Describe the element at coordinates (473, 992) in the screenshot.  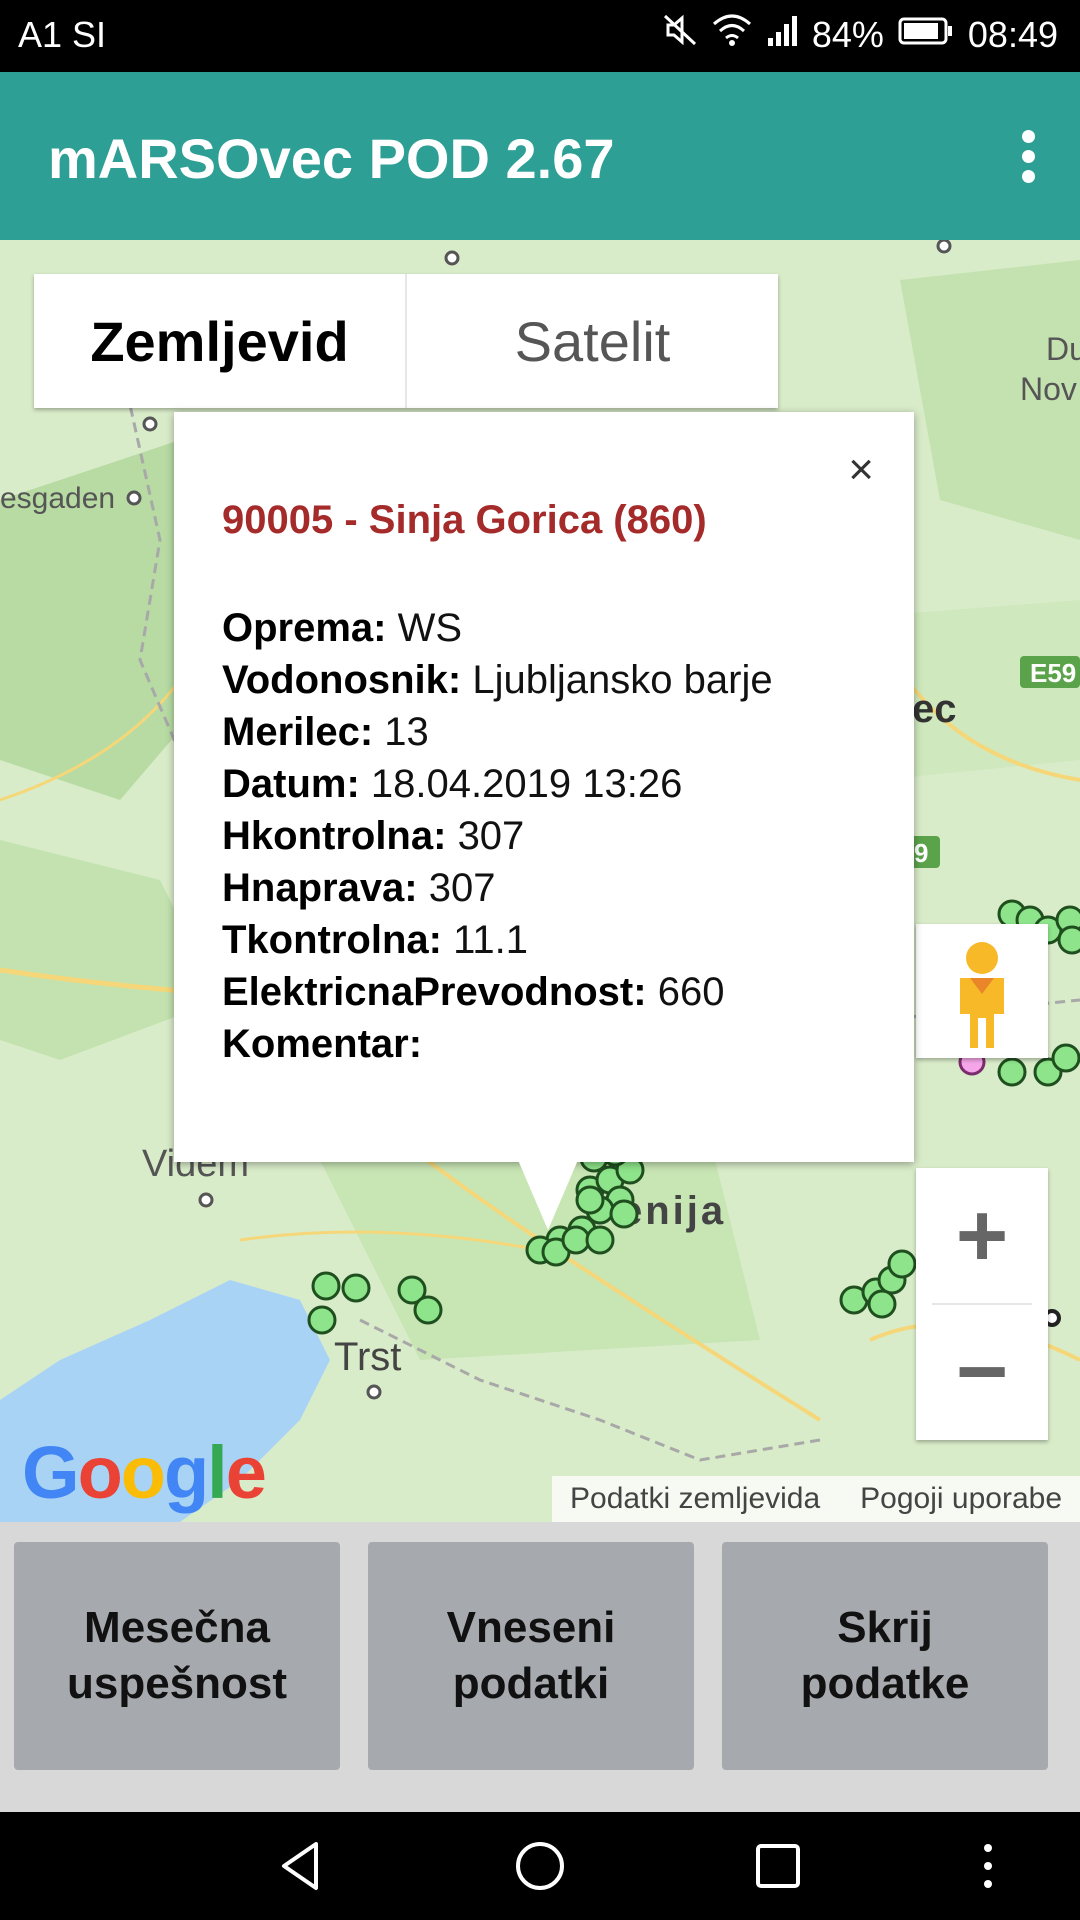
I see `detail-row: ElektricnaPrevodnost: 660` at that location.